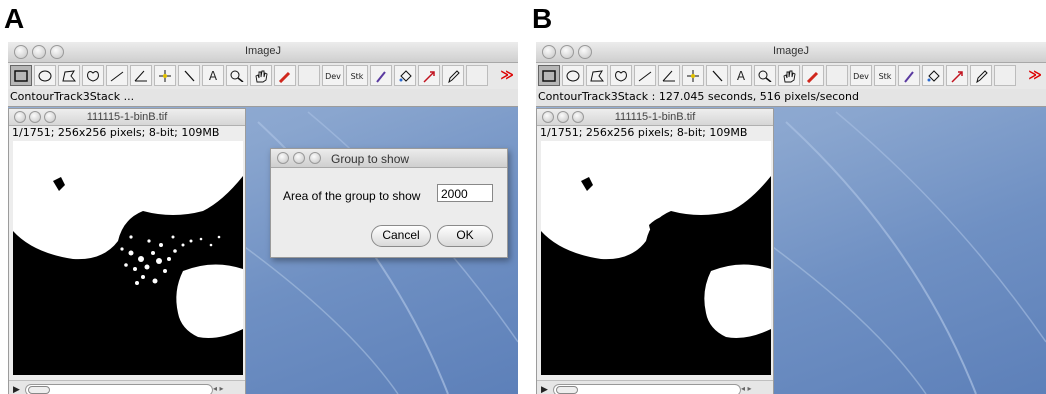 The width and height of the screenshot is (1046, 394). What do you see at coordinates (299, 158) in the screenshot?
I see `minimize-button` at bounding box center [299, 158].